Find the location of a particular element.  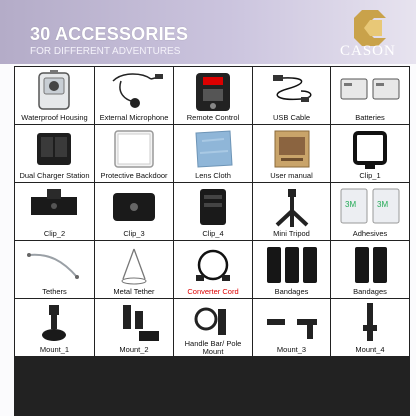

accessory-label: User manual is located at coordinates (291, 175).